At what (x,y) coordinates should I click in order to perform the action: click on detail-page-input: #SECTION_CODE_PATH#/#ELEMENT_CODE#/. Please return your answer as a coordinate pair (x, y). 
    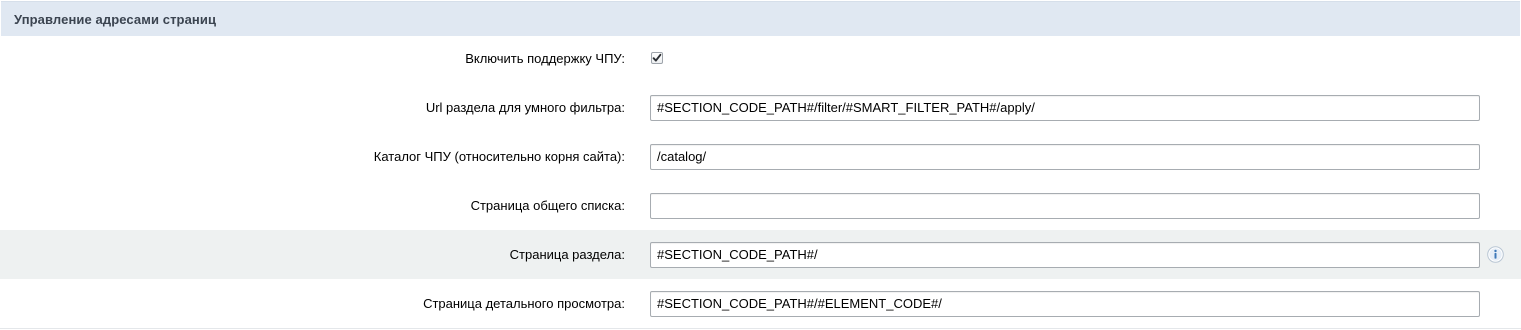
    Looking at the image, I should click on (1065, 304).